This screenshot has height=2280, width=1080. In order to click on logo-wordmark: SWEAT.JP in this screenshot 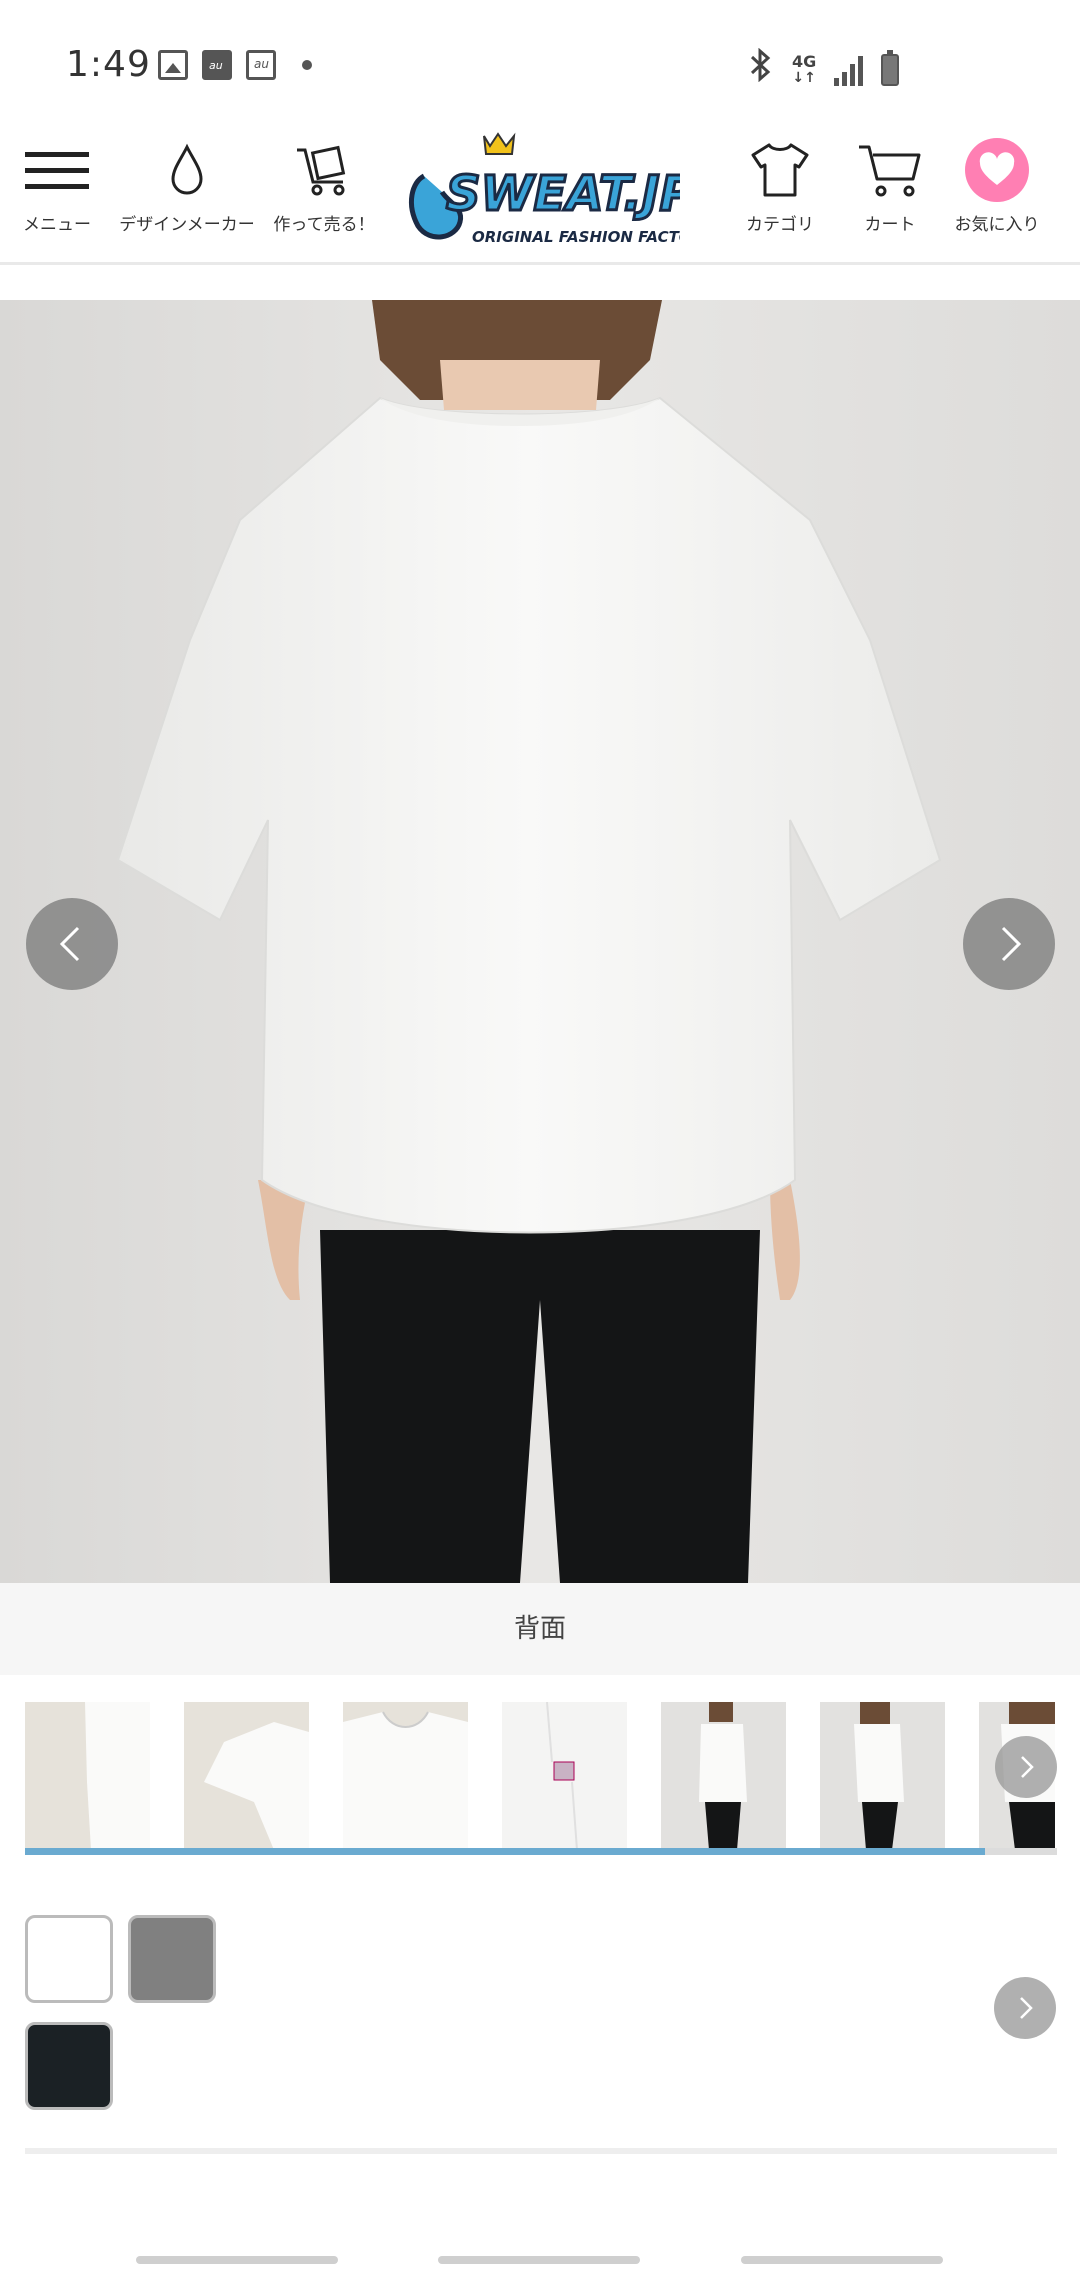, I will do `click(563, 194)`.